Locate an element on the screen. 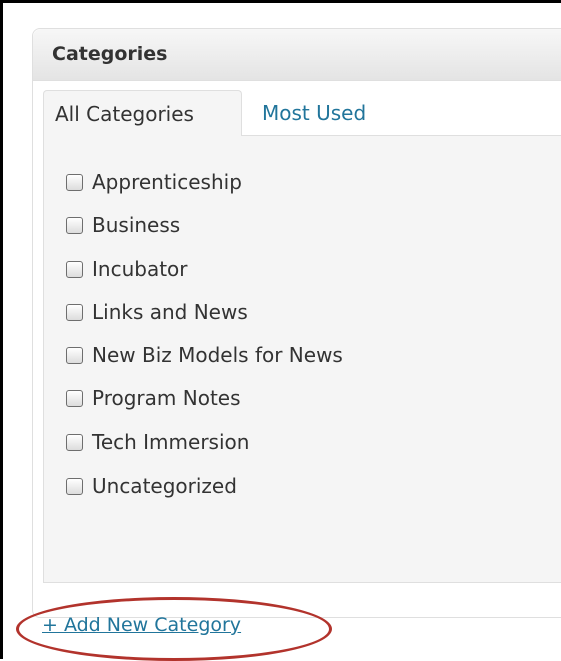 Image resolution: width=561 pixels, height=661 pixels. category-item-program-notes: Program Notes is located at coordinates (153, 398).